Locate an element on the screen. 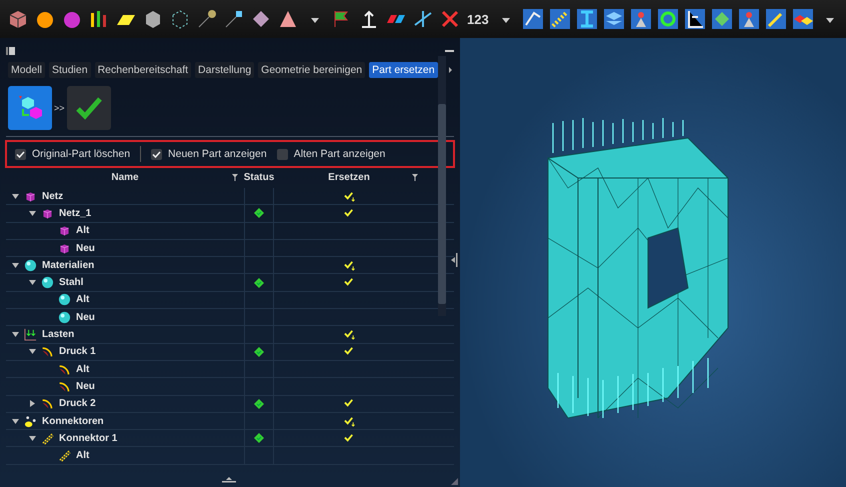 Image resolution: width=846 pixels, height=487 pixels. panel-pin-icon is located at coordinates (10, 51).